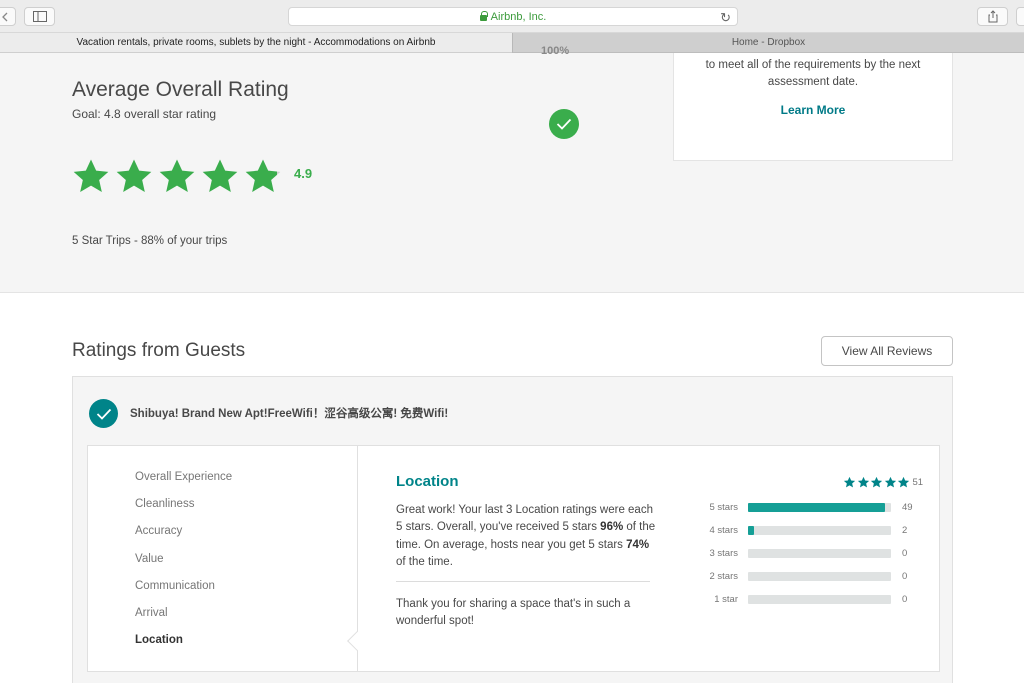 The width and height of the screenshot is (1024, 683). Describe the element at coordinates (887, 351) in the screenshot. I see `view-all-reviews-button: View All Reviews` at that location.